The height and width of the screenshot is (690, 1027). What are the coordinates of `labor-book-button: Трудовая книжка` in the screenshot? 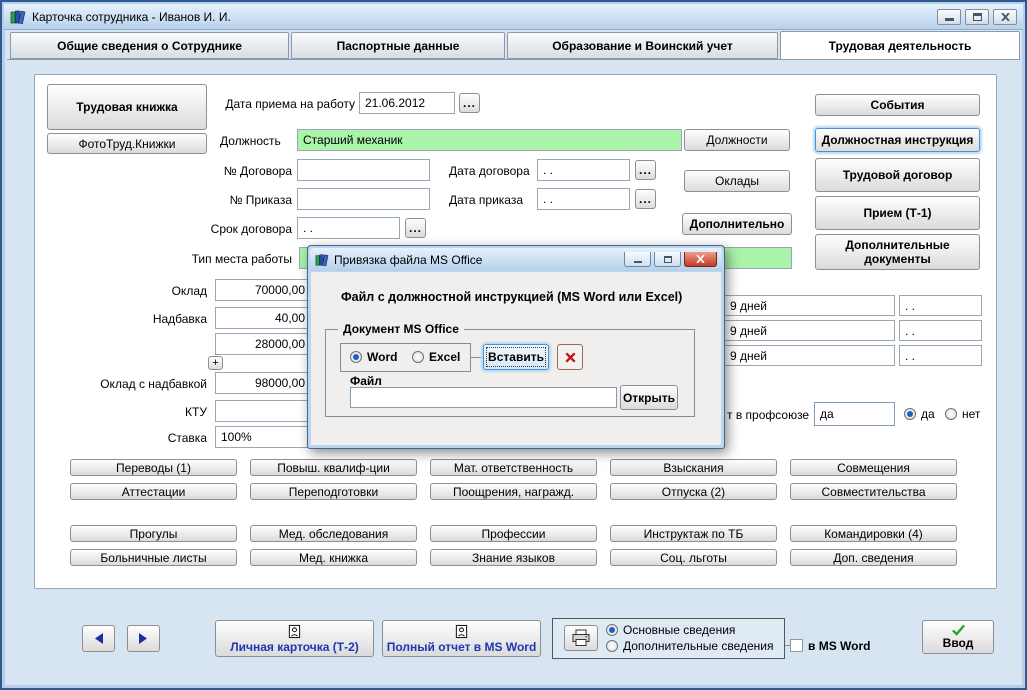 It's located at (127, 107).